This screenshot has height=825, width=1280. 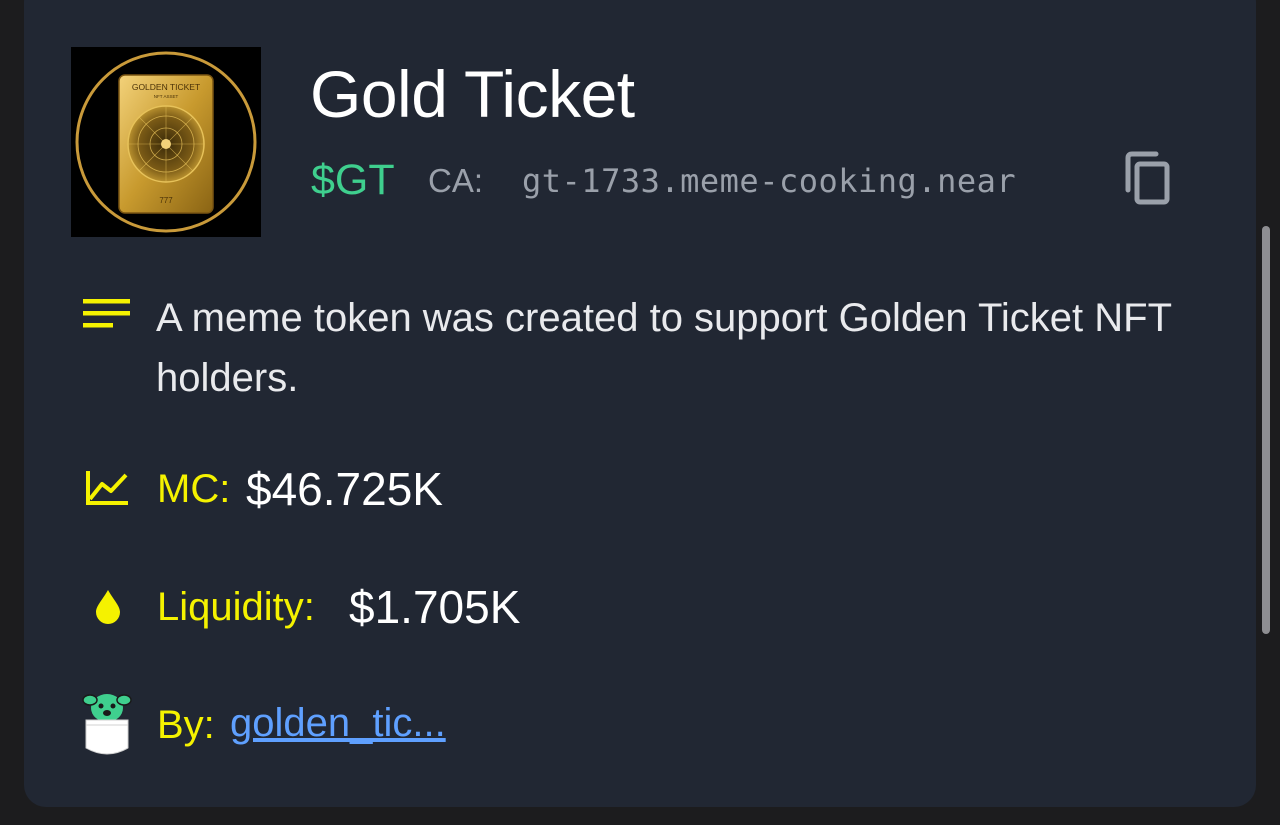 What do you see at coordinates (107, 726) in the screenshot?
I see `dog-pocket-icon` at bounding box center [107, 726].